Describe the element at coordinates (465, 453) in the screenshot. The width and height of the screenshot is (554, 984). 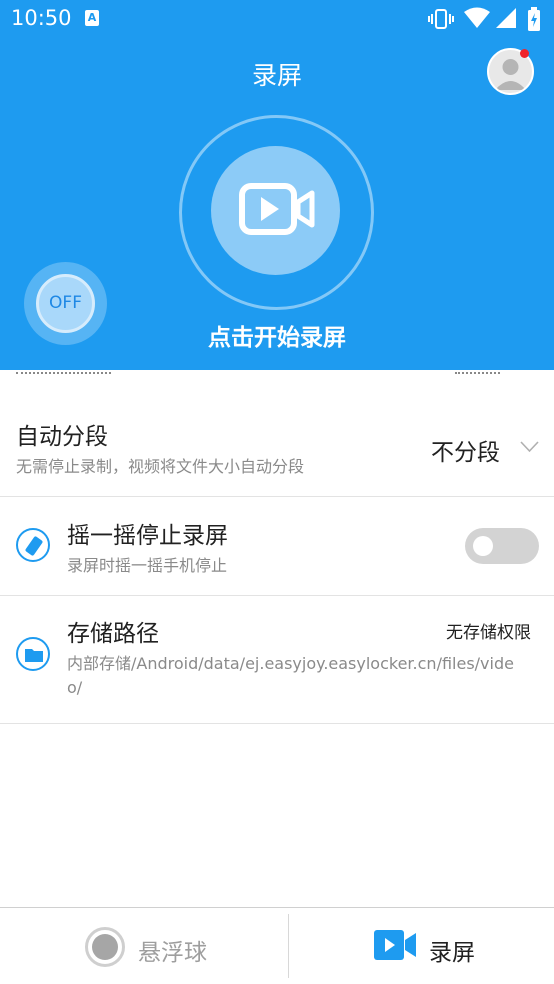
I see `auto-split-value: 不分段` at that location.